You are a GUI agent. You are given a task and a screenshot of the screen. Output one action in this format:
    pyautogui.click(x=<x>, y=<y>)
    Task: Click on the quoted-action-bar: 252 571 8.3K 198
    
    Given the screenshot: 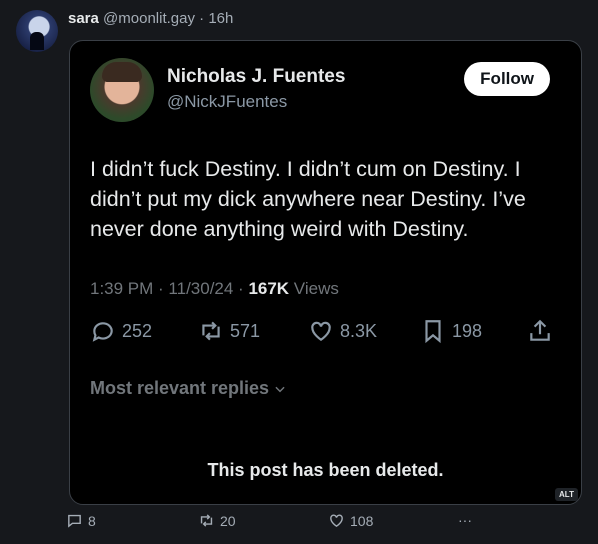 What is the action you would take?
    pyautogui.click(x=325, y=333)
    